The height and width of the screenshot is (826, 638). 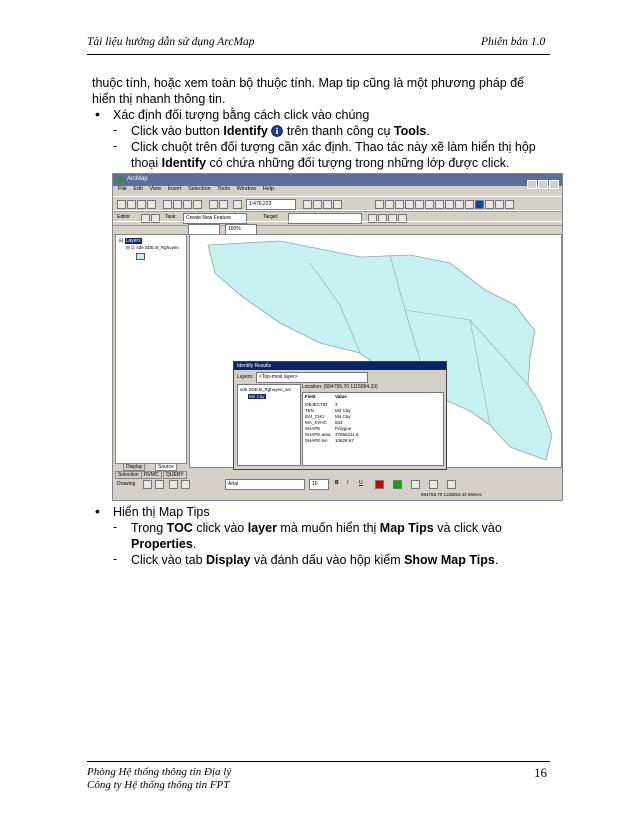 I want to click on rectangle-icon, so click(x=173, y=484).